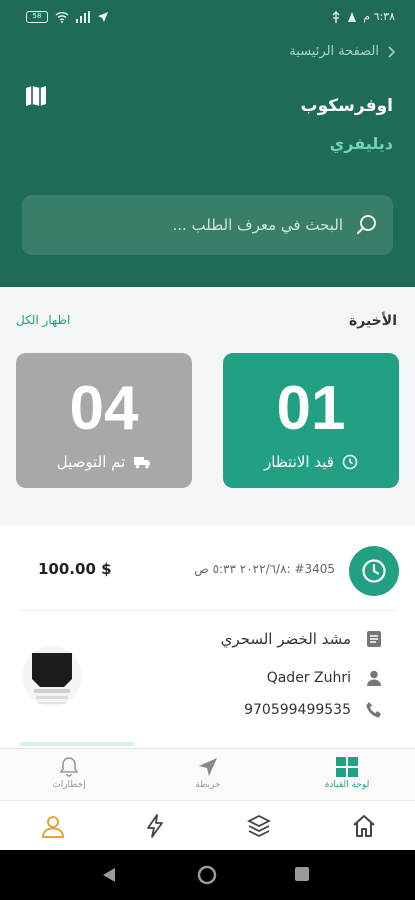  I want to click on phone-row: 970599499535, so click(313, 710).